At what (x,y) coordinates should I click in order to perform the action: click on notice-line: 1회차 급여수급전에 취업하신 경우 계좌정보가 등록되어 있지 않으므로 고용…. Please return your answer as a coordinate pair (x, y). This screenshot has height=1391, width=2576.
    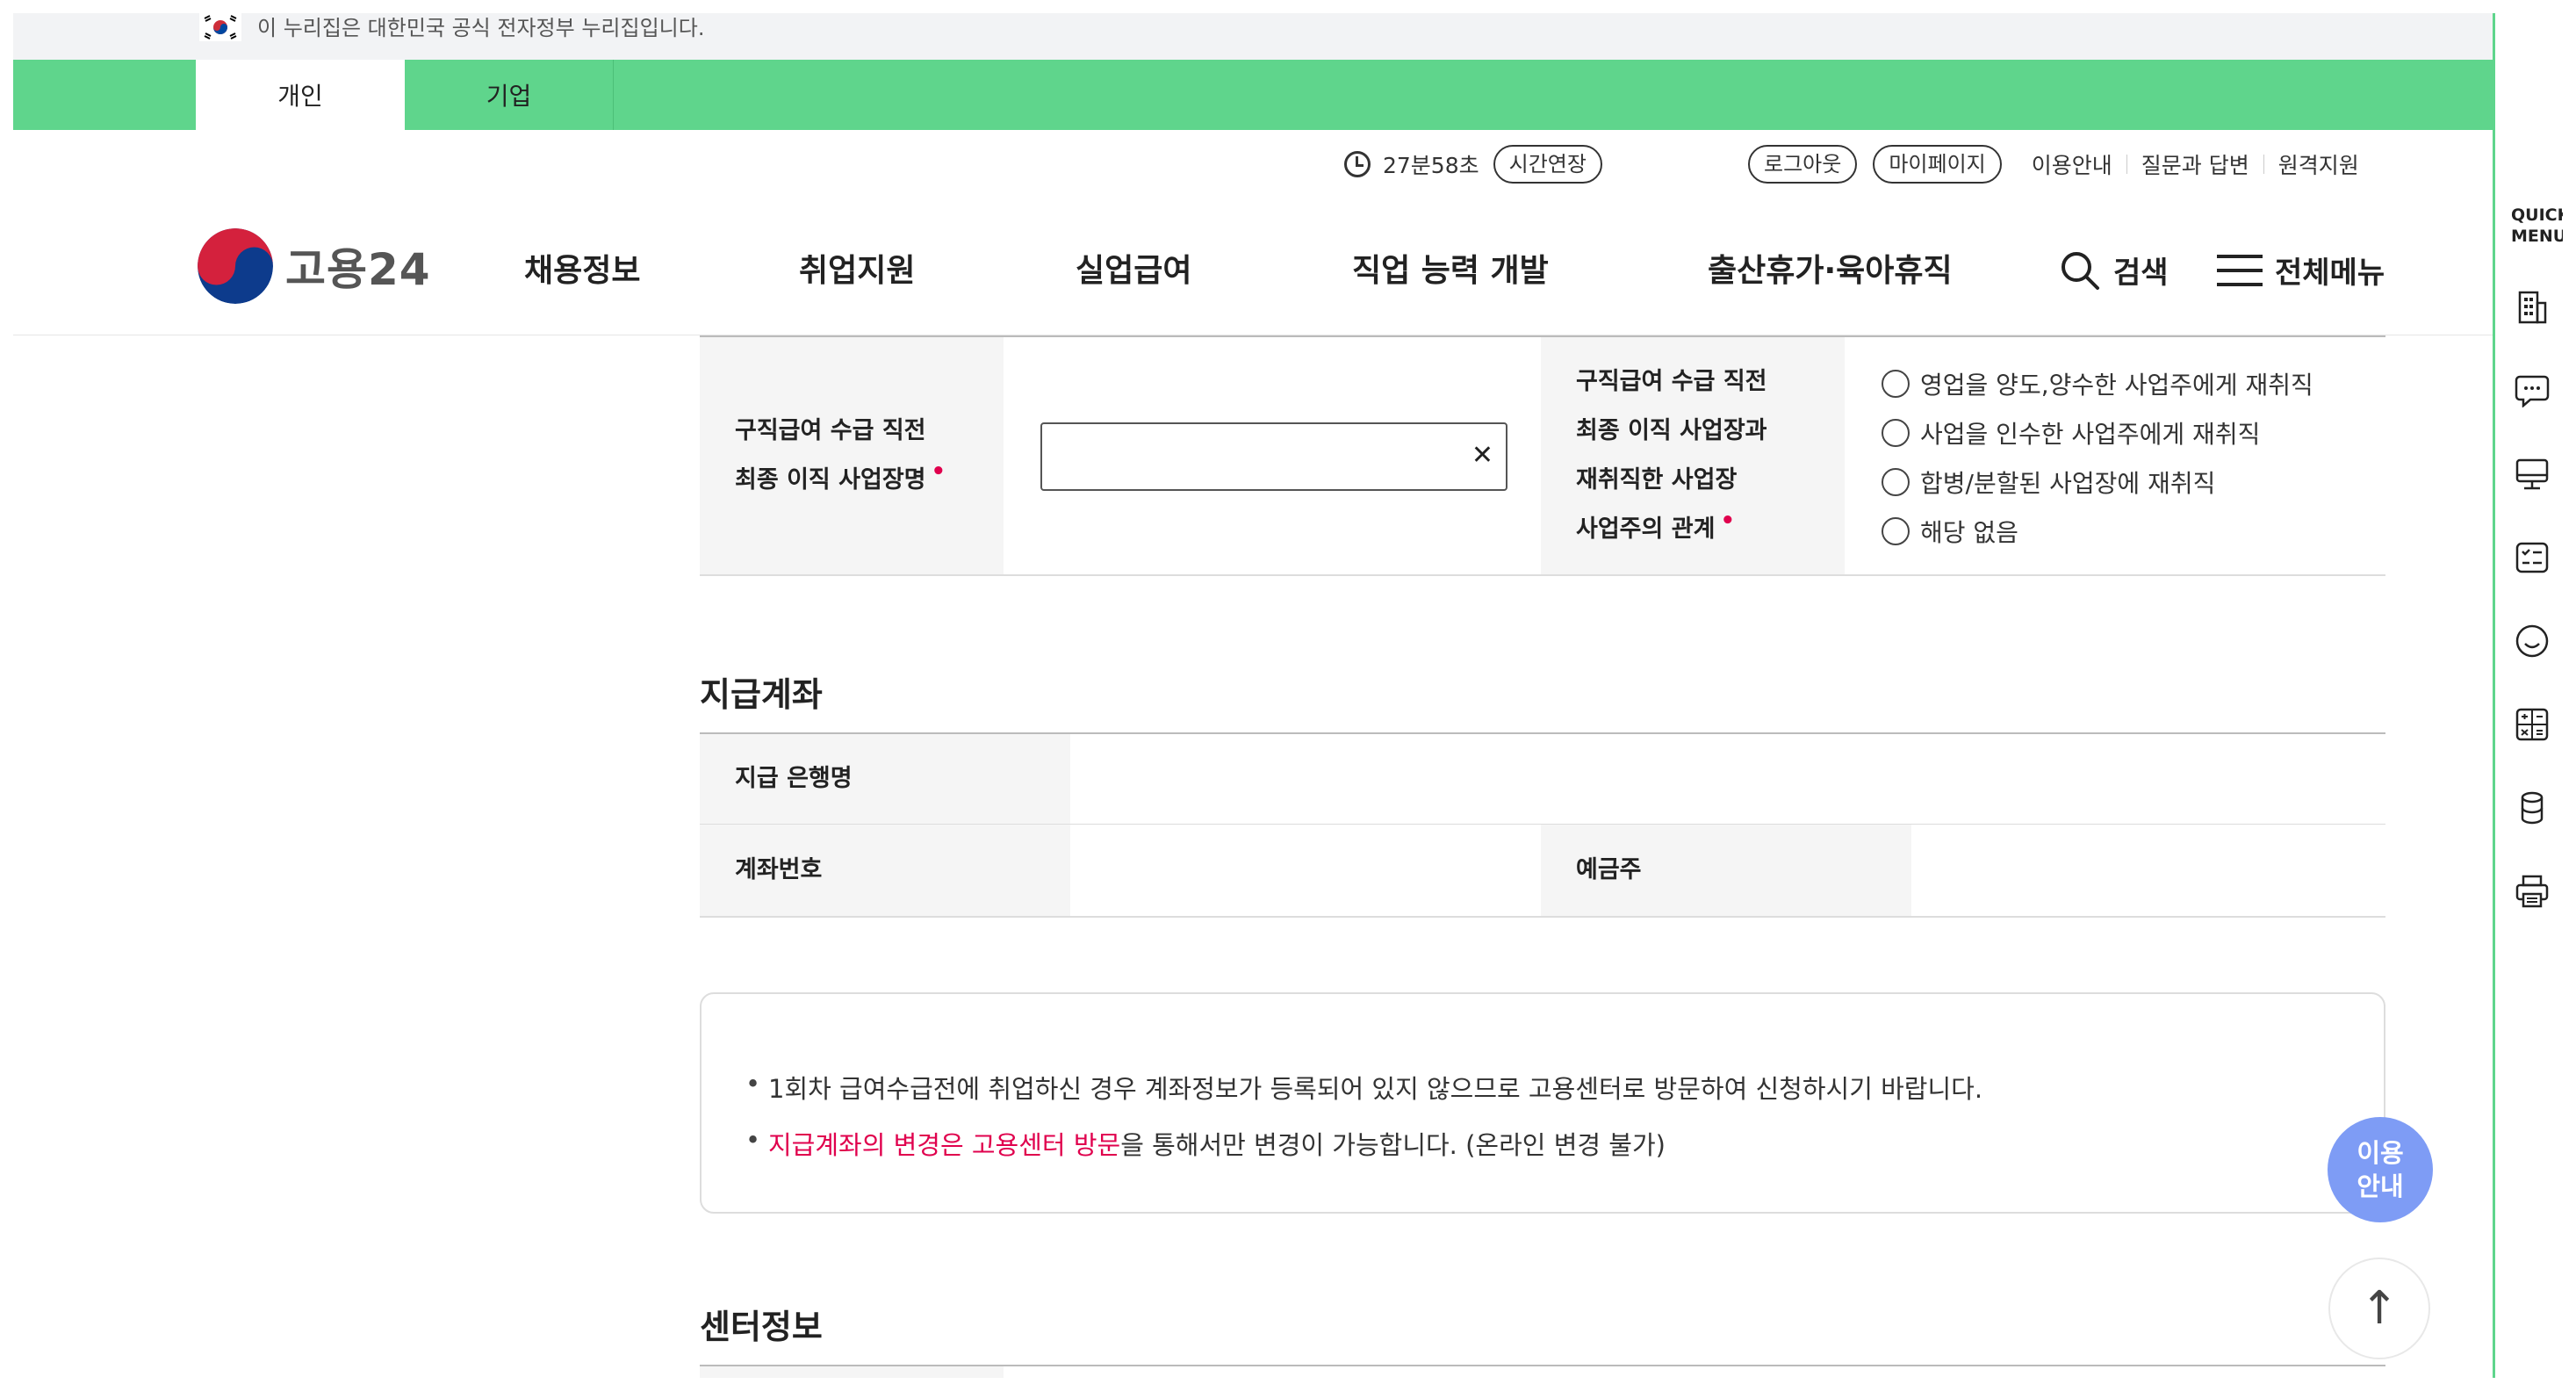
    Looking at the image, I should click on (1363, 1087).